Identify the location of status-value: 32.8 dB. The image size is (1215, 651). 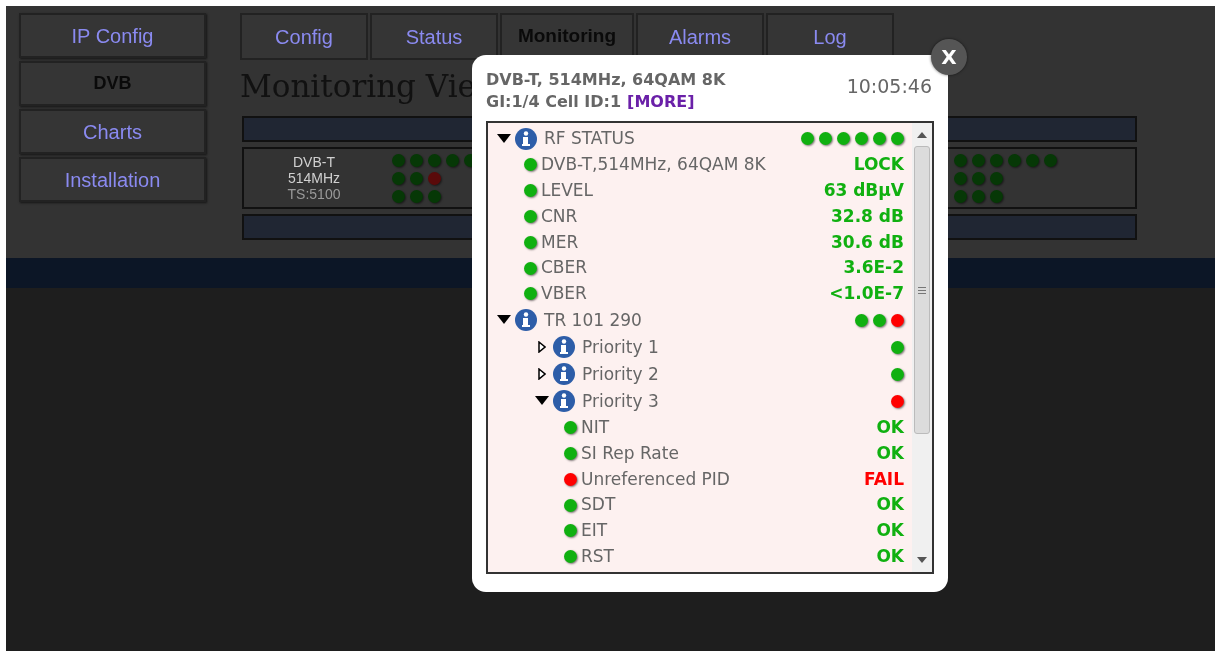
(867, 216).